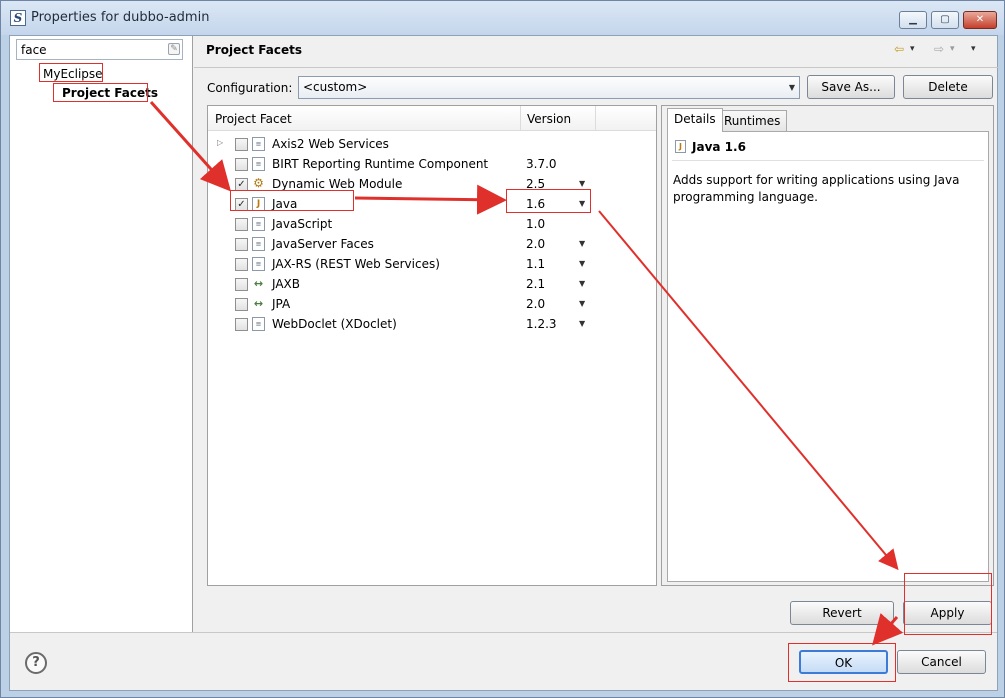 The image size is (1005, 698). I want to click on tab-details: Details, so click(695, 120).